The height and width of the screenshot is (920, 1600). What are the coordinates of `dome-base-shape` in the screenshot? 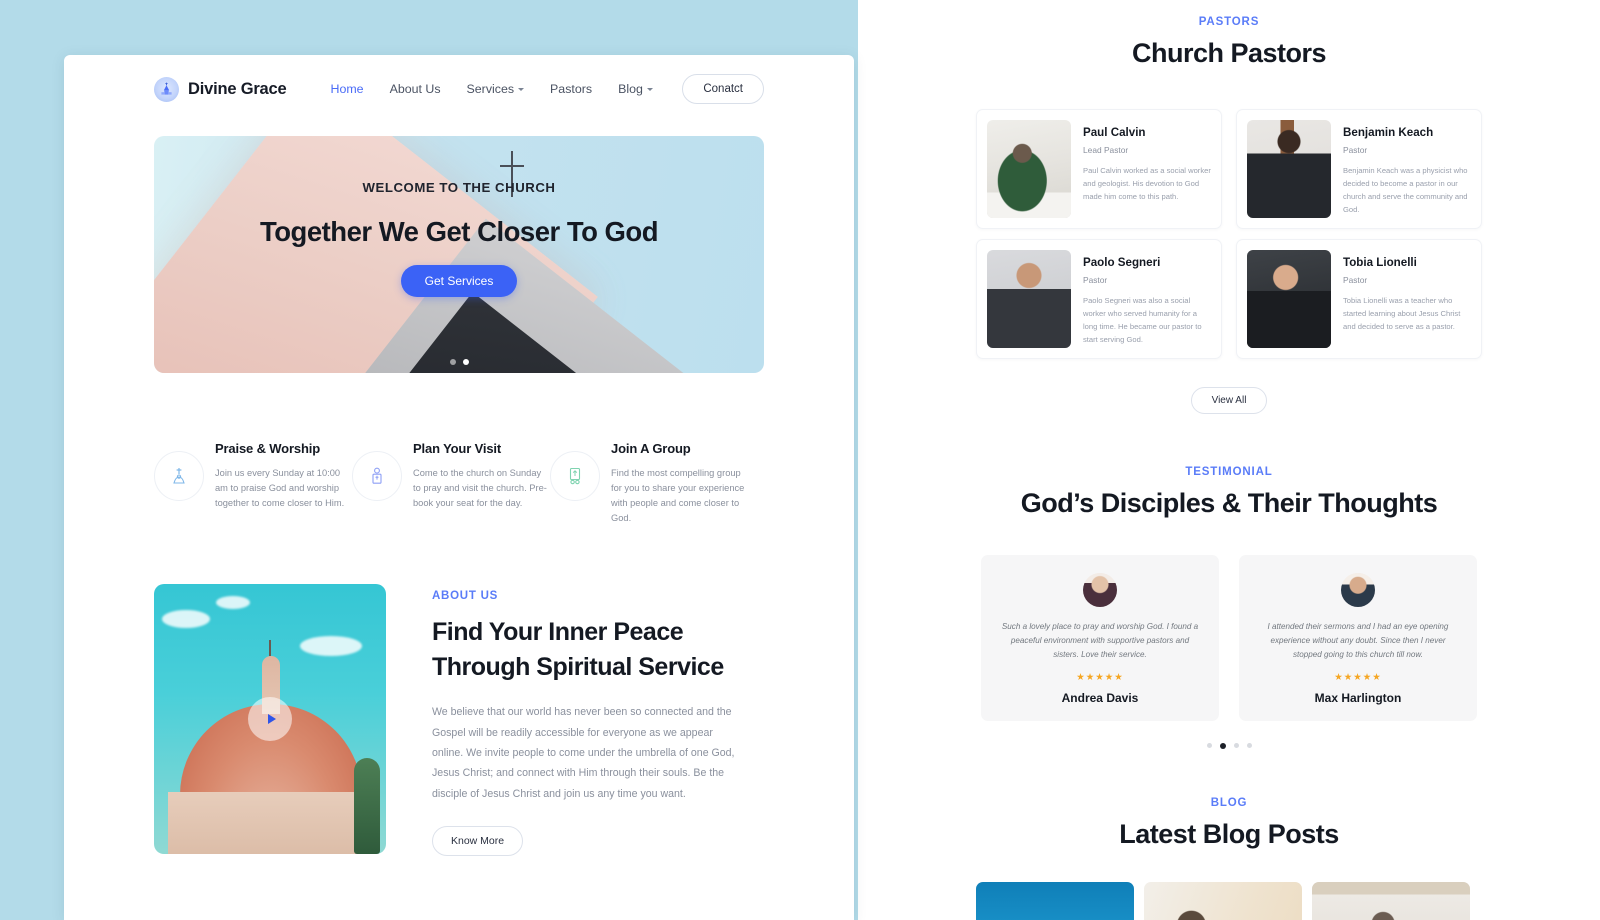 It's located at (271, 823).